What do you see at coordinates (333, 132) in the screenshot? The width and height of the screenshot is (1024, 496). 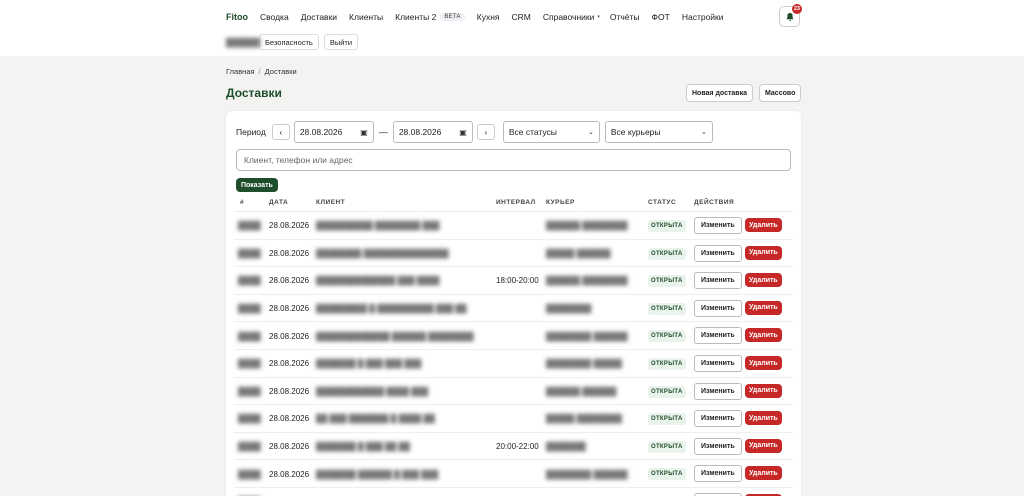 I see `date-from-input: 28.08.2026 ▣` at bounding box center [333, 132].